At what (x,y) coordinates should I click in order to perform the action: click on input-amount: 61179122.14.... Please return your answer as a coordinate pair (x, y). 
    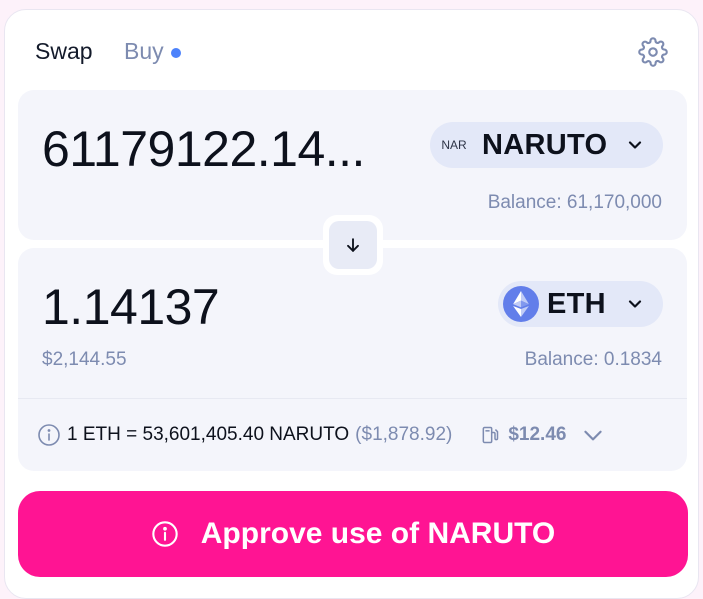
    Looking at the image, I should click on (203, 149).